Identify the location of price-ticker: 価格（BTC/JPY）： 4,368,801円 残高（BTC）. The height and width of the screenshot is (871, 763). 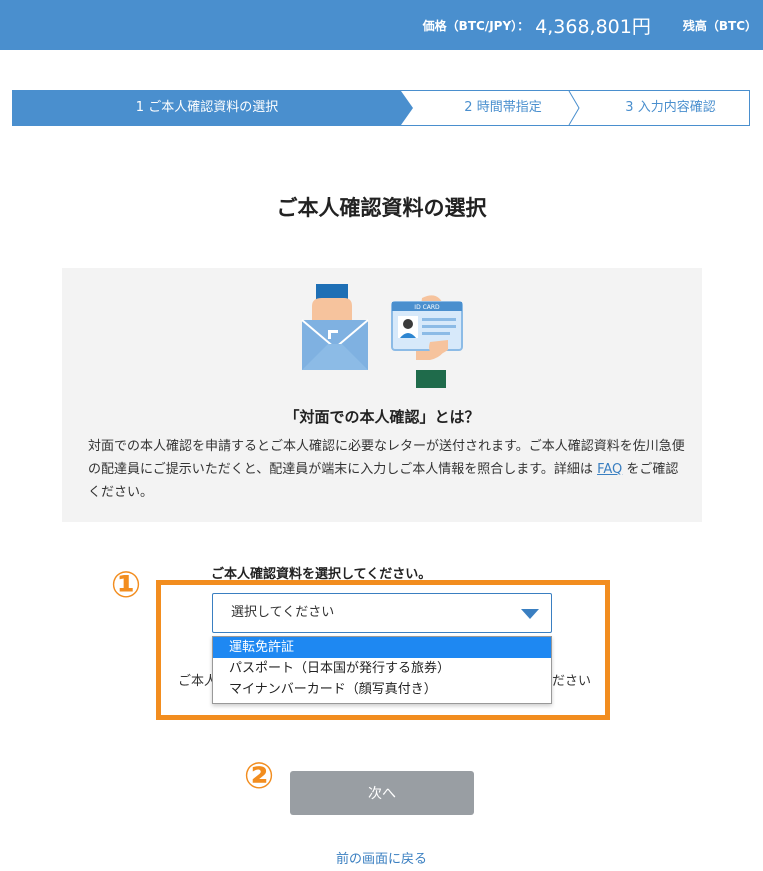
(590, 25).